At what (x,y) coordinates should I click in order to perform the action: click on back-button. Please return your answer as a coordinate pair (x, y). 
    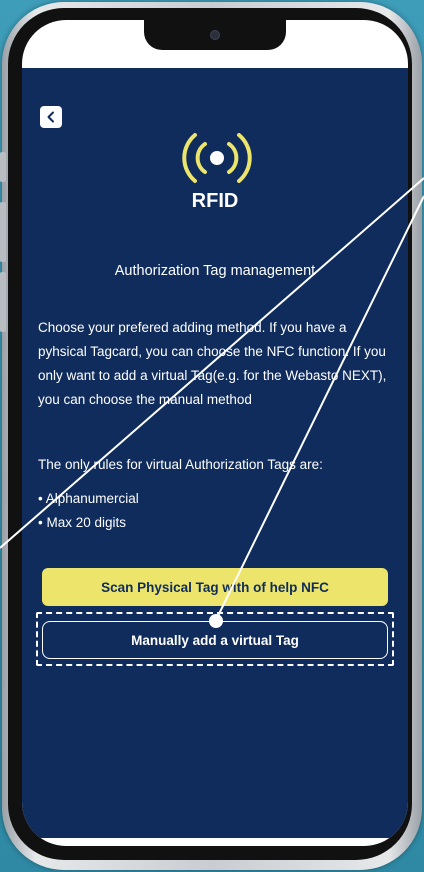
    Looking at the image, I should click on (51, 117).